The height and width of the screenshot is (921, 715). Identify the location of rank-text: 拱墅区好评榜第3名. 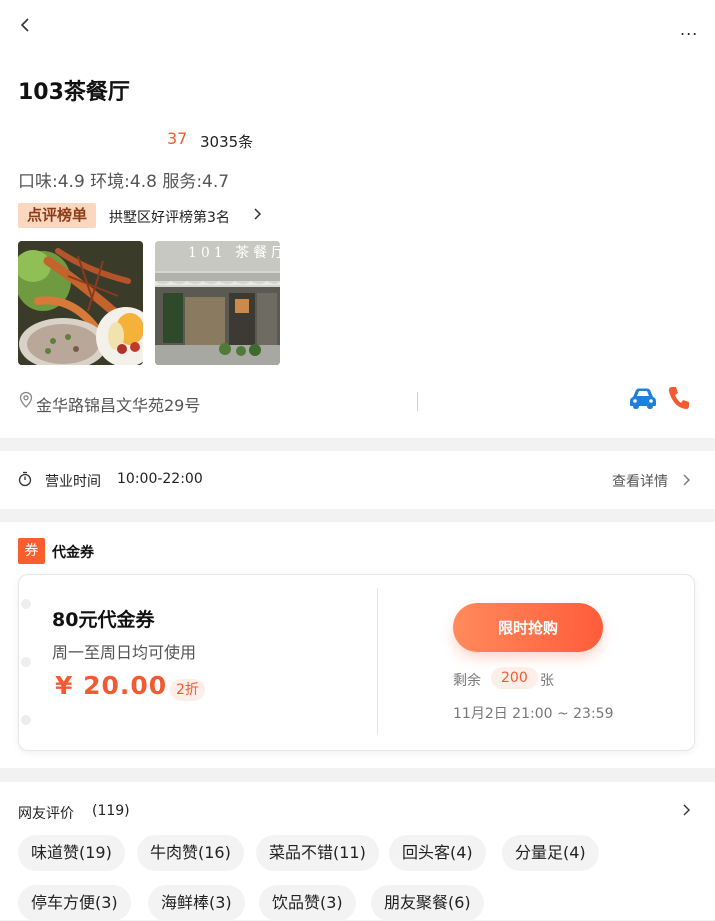
(169, 217).